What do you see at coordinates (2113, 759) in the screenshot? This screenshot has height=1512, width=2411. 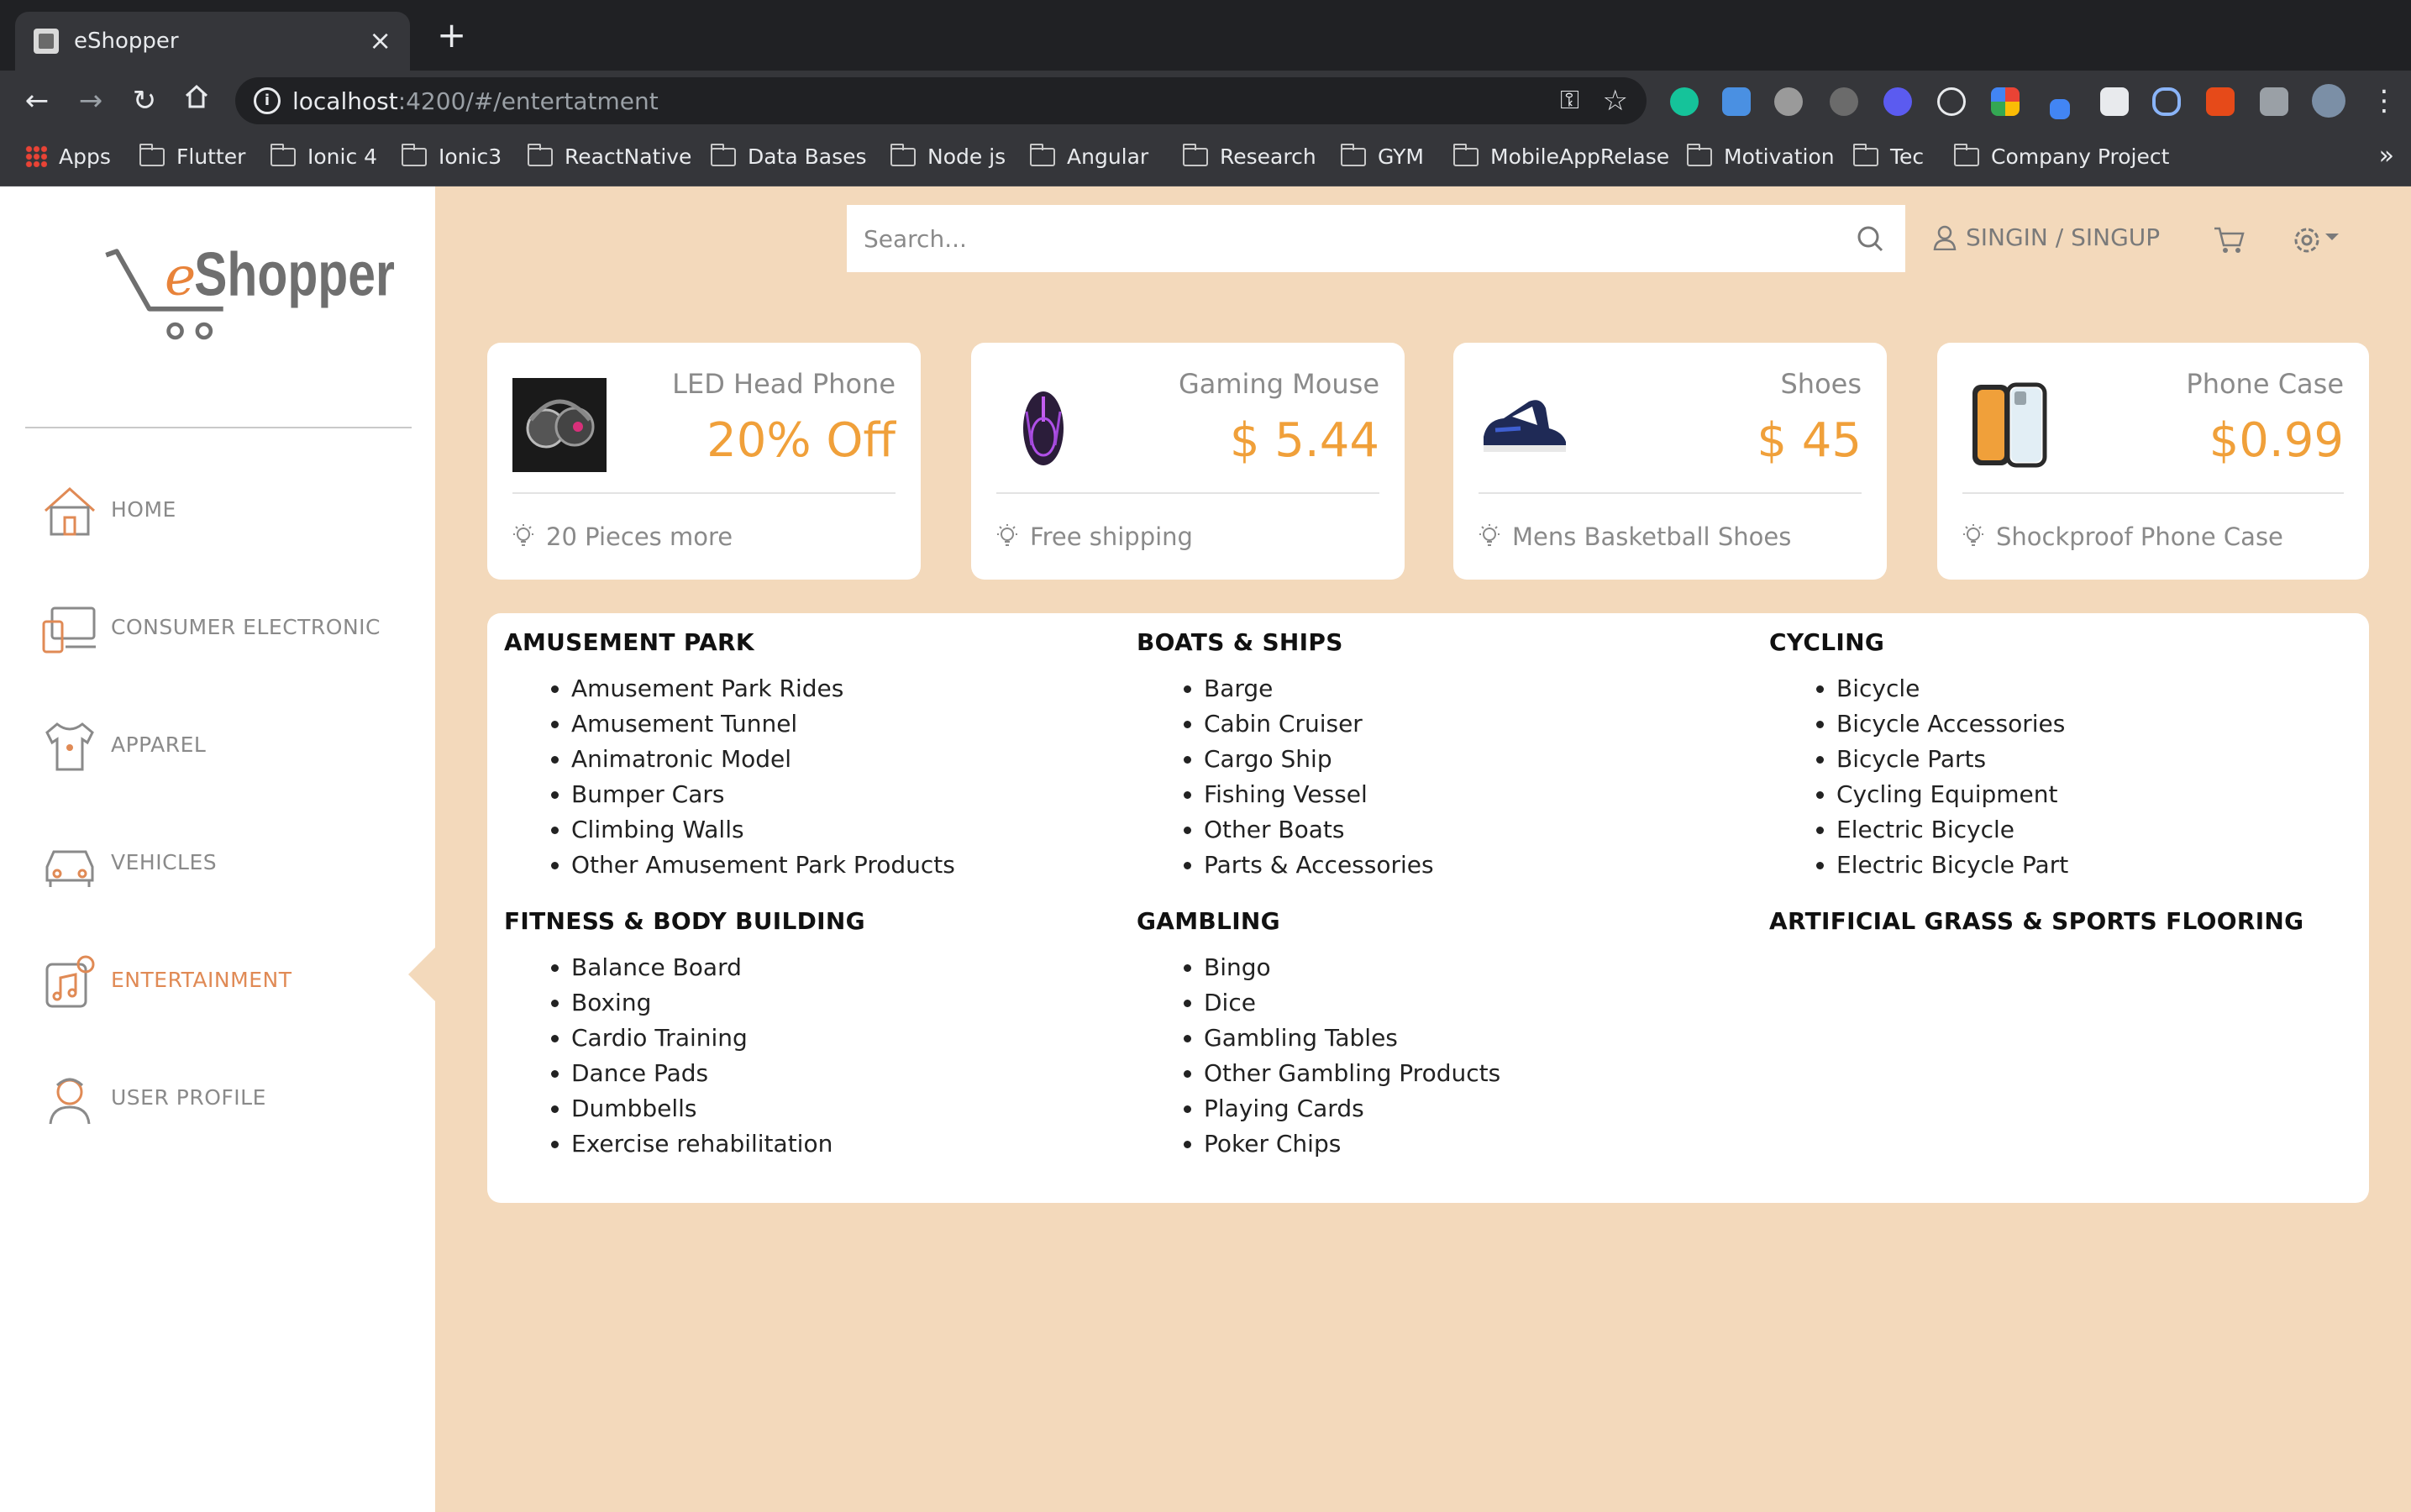 I see `list-item: Bicycle Parts` at bounding box center [2113, 759].